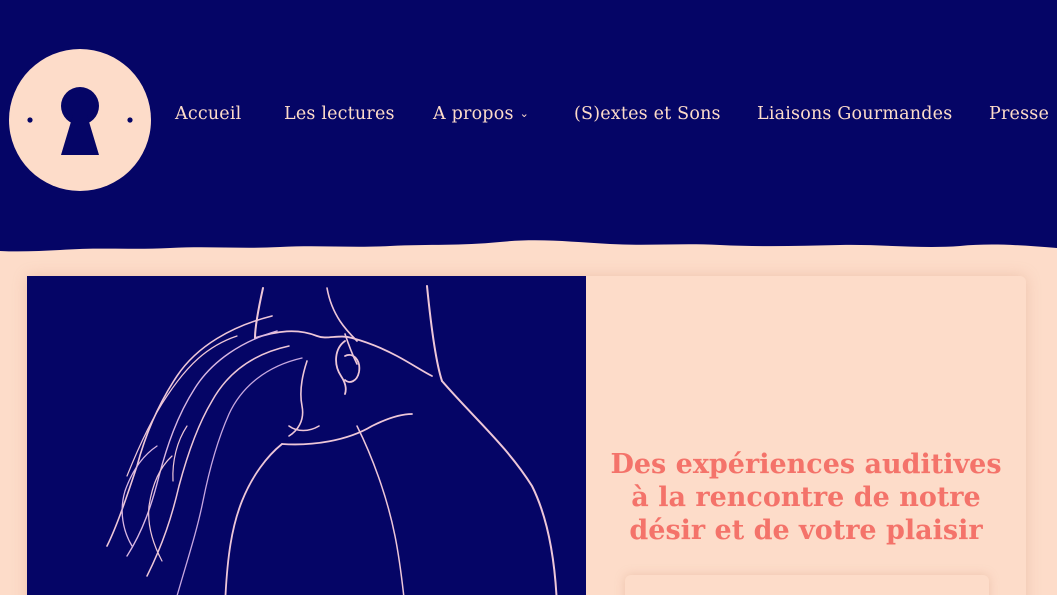 Image resolution: width=1057 pixels, height=595 pixels. Describe the element at coordinates (208, 114) in the screenshot. I see `nav-item-accueil: Accueil` at that location.